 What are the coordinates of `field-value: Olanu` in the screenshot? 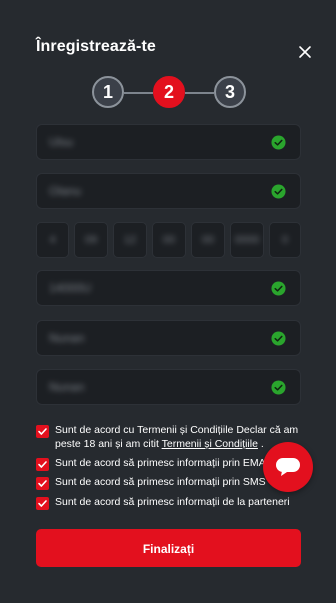 It's located at (65, 191).